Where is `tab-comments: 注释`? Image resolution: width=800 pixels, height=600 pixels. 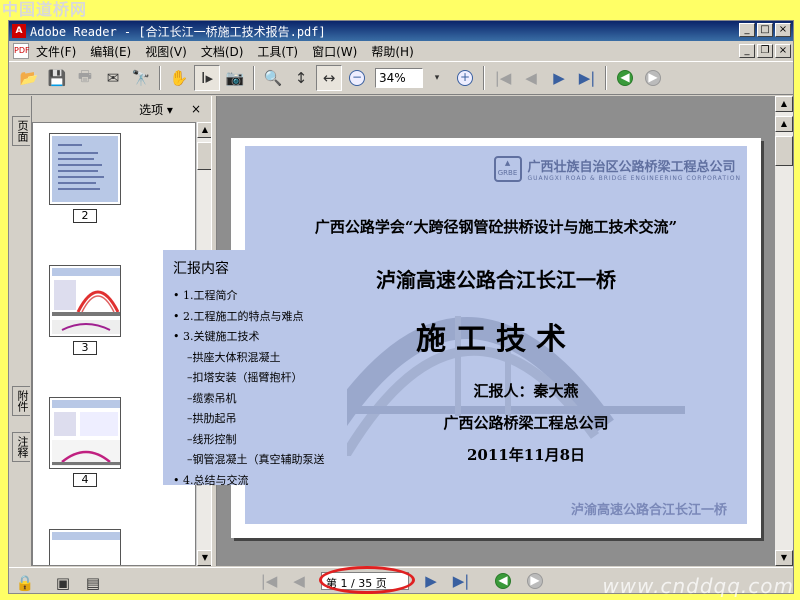
tab-comments: 注释 is located at coordinates (21, 447).